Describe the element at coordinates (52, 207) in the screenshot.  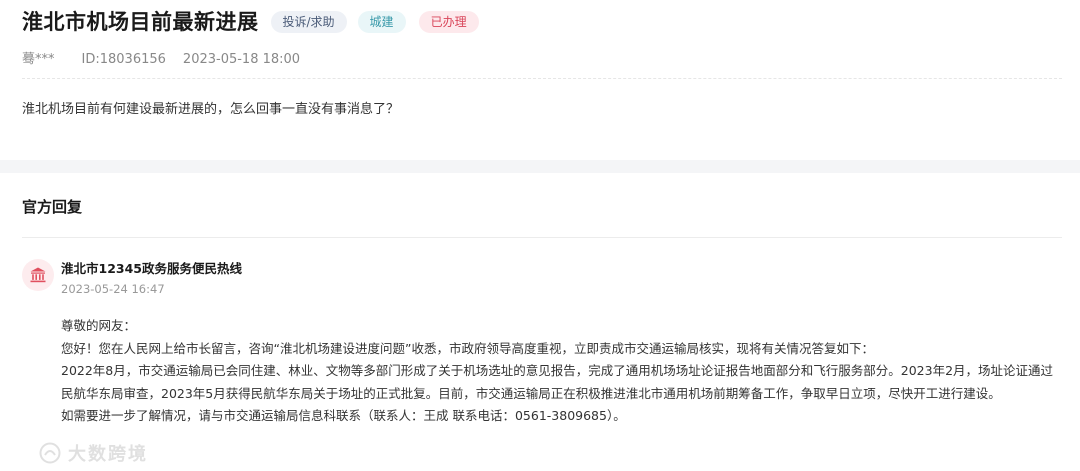
I see `reply-section-heading: 官方回复` at that location.